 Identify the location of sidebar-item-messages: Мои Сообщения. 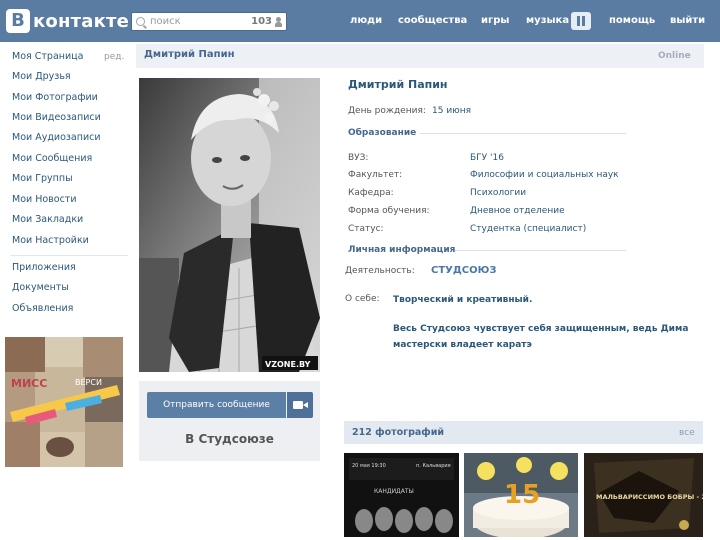
(52, 158).